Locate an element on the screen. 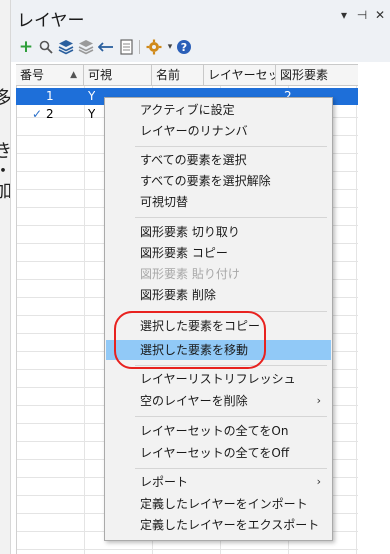 This screenshot has width=390, height=554. panel-titlebar: レイヤー ▾ ⊣ ✕ is located at coordinates (200, 17).